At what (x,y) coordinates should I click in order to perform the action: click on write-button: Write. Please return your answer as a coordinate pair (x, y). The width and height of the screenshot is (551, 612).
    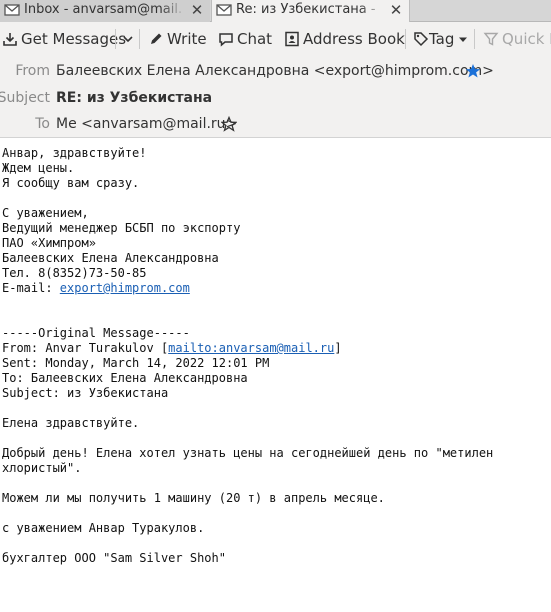
    Looking at the image, I should click on (178, 39).